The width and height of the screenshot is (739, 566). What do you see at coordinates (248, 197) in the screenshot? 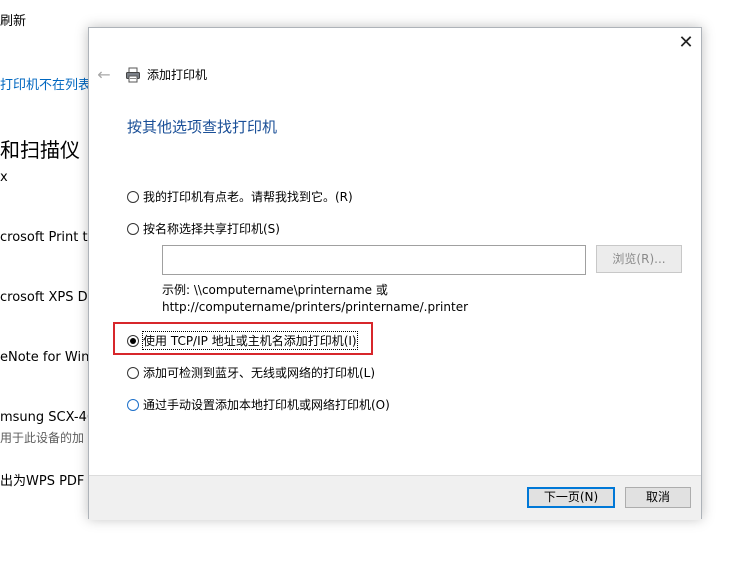
I see `option-old-printer-label: 我的打印机有点老。请帮我找到它。(R)` at bounding box center [248, 197].